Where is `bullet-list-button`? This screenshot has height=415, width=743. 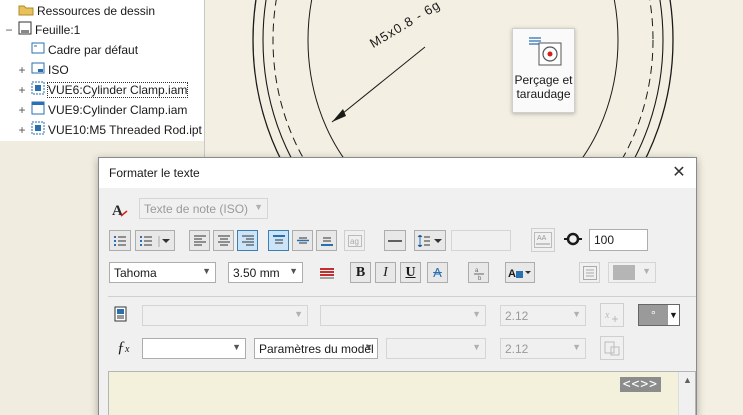
bullet-list-button is located at coordinates (120, 240).